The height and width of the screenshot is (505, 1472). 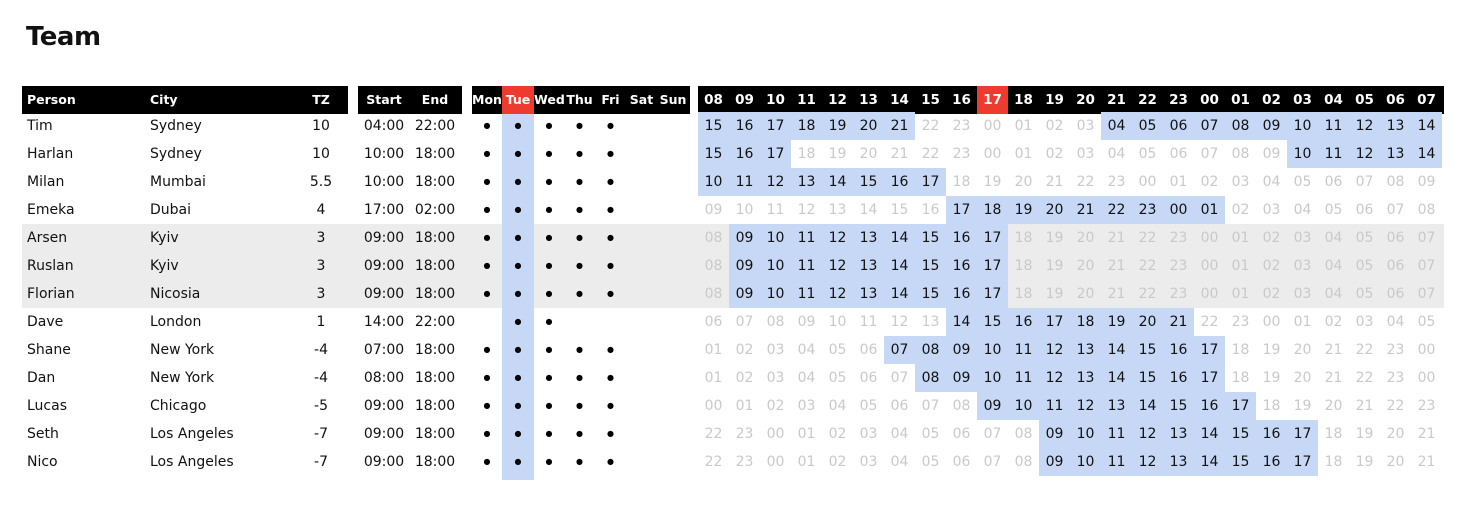 I want to click on person-name: Ruslan, so click(x=50, y=266).